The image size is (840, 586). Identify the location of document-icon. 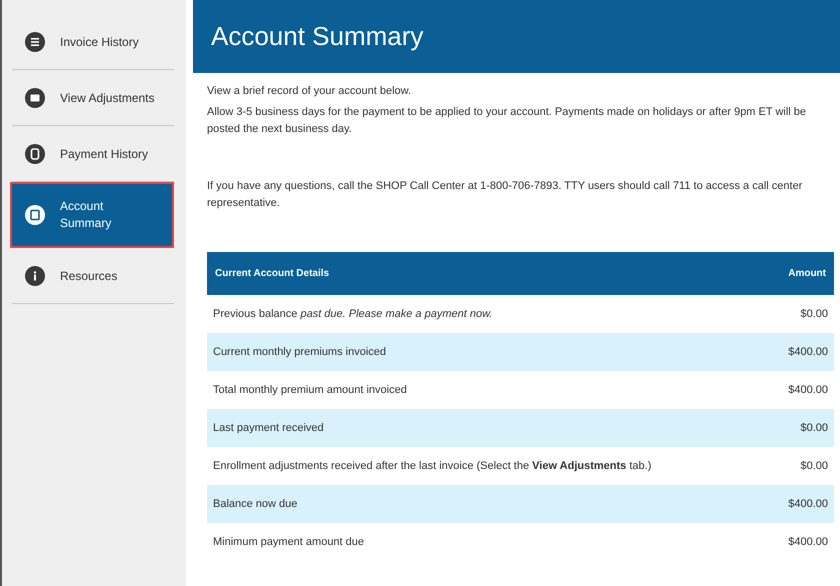
(35, 215).